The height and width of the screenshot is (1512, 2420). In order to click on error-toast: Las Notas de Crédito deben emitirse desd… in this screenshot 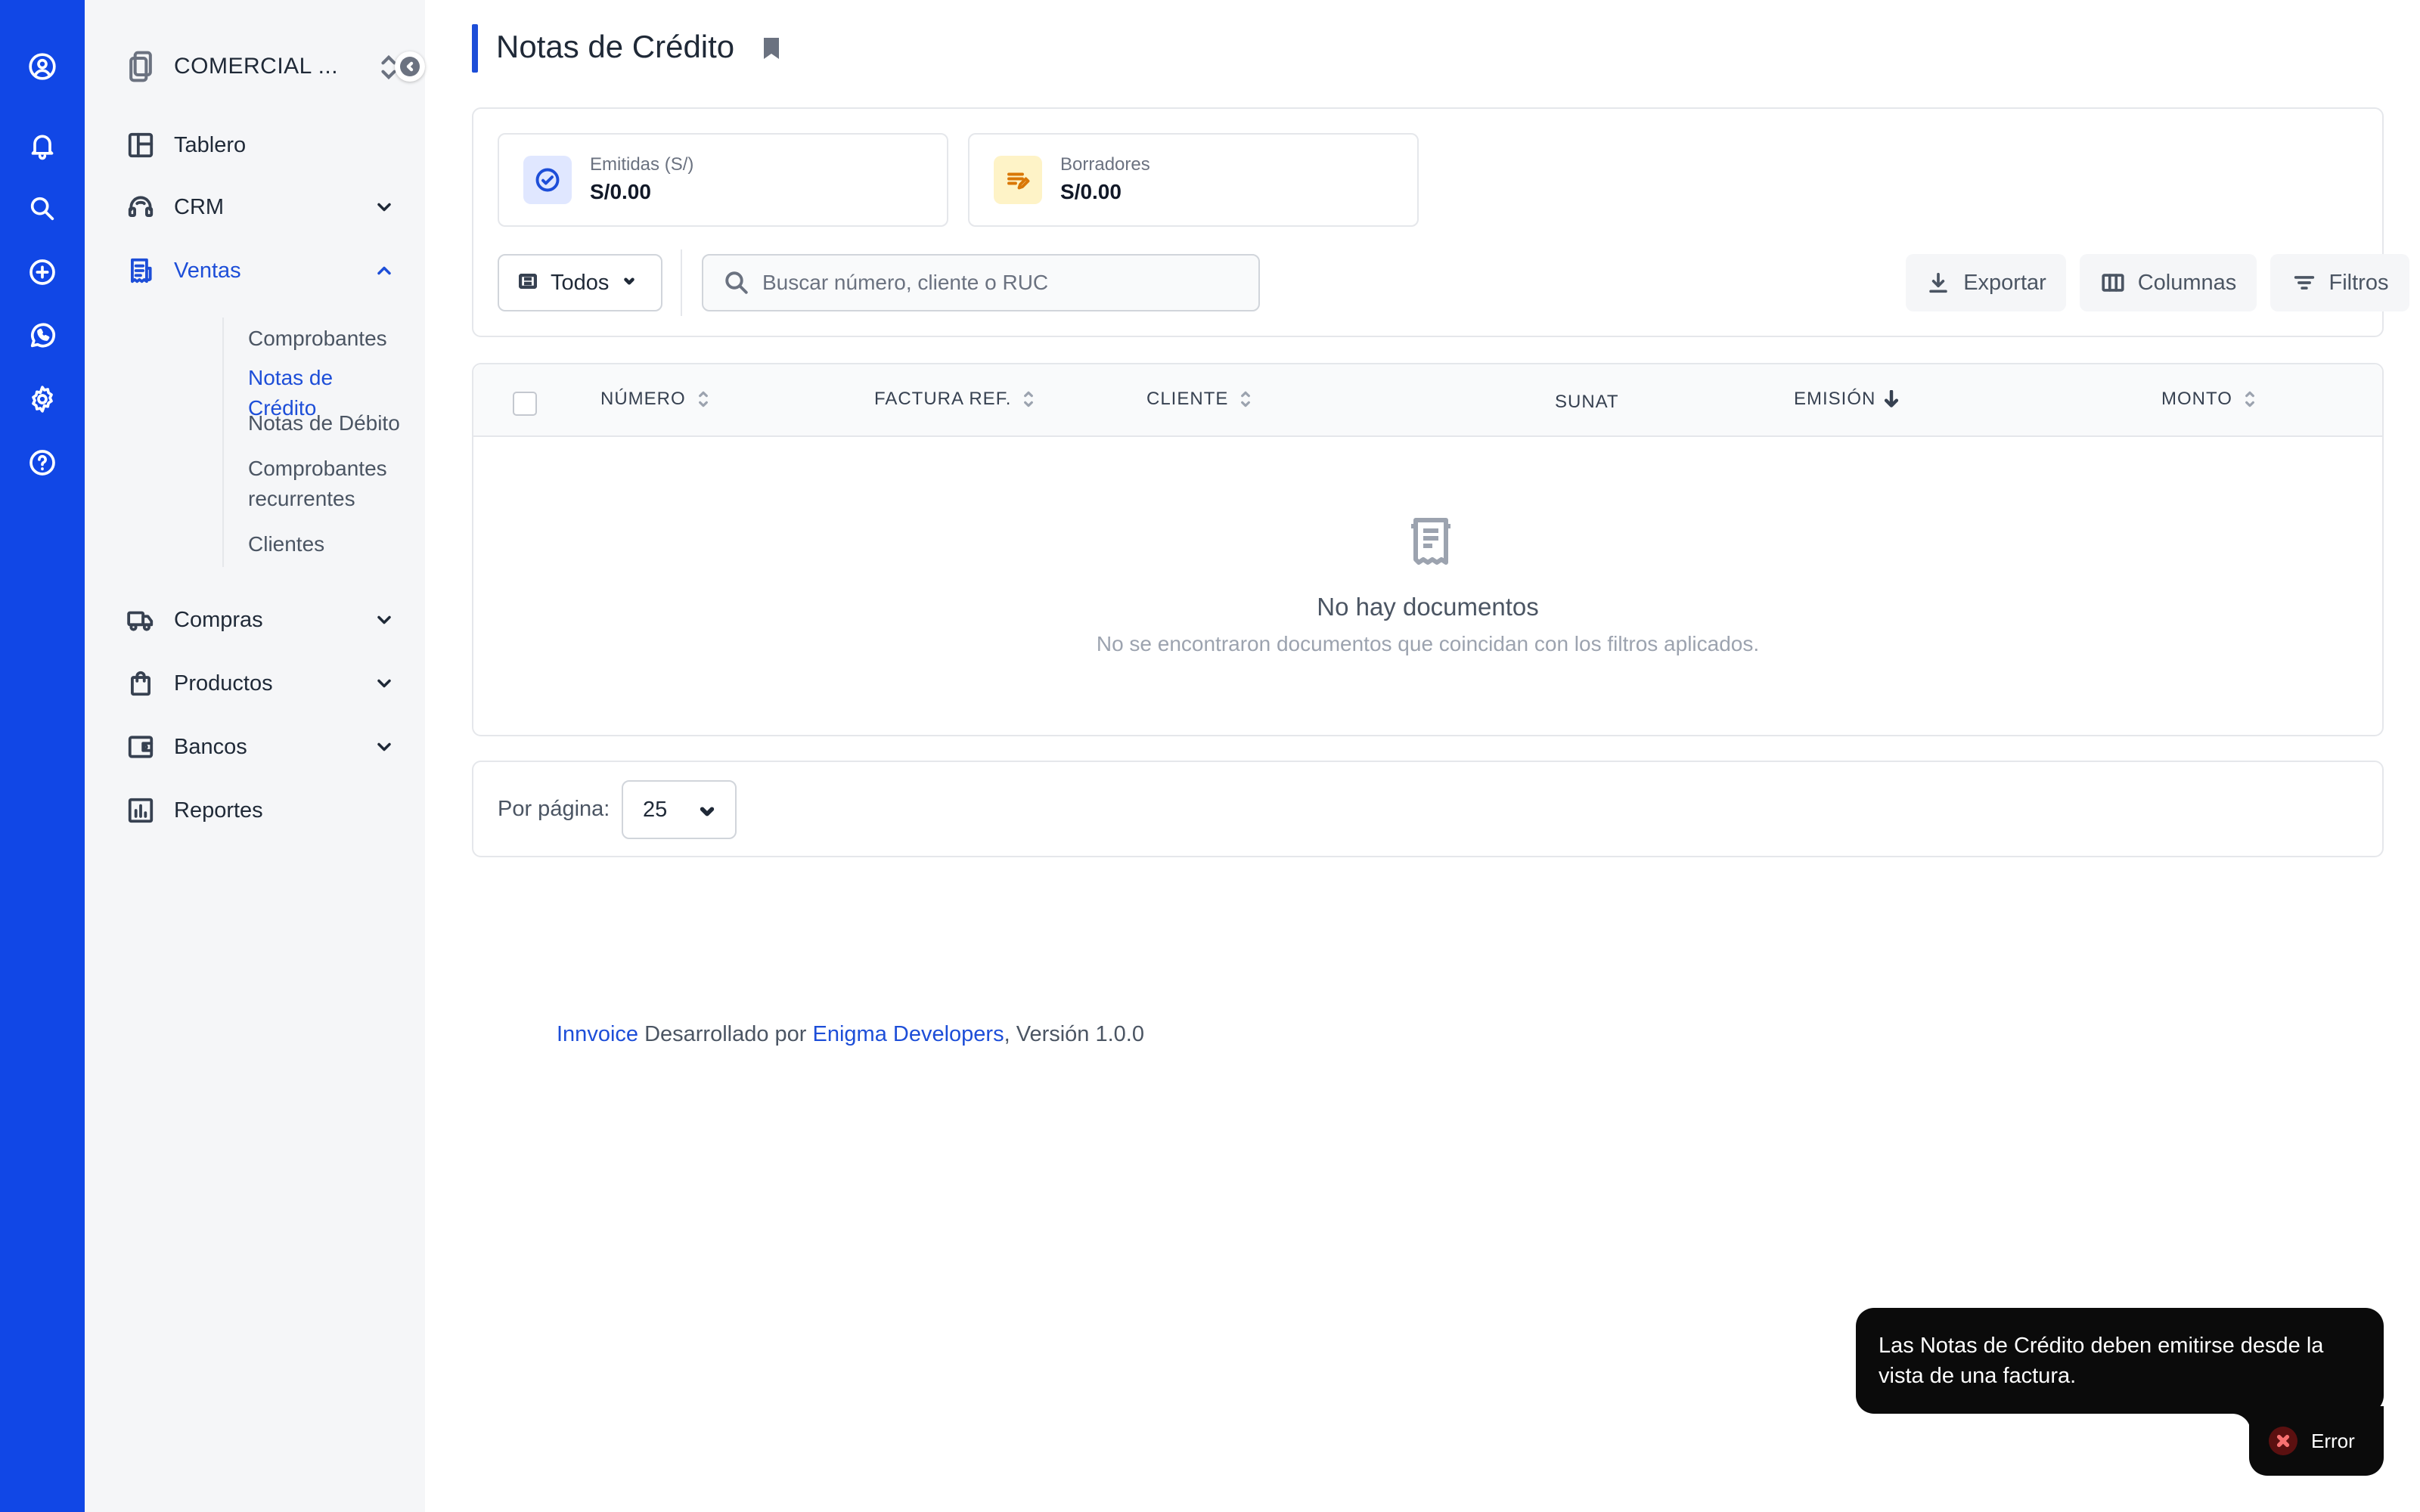, I will do `click(2120, 1361)`.